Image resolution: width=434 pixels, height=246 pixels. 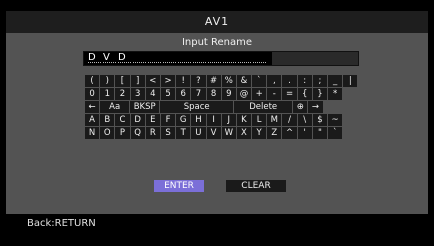 What do you see at coordinates (319, 120) in the screenshot?
I see `keyboard-key: $` at bounding box center [319, 120].